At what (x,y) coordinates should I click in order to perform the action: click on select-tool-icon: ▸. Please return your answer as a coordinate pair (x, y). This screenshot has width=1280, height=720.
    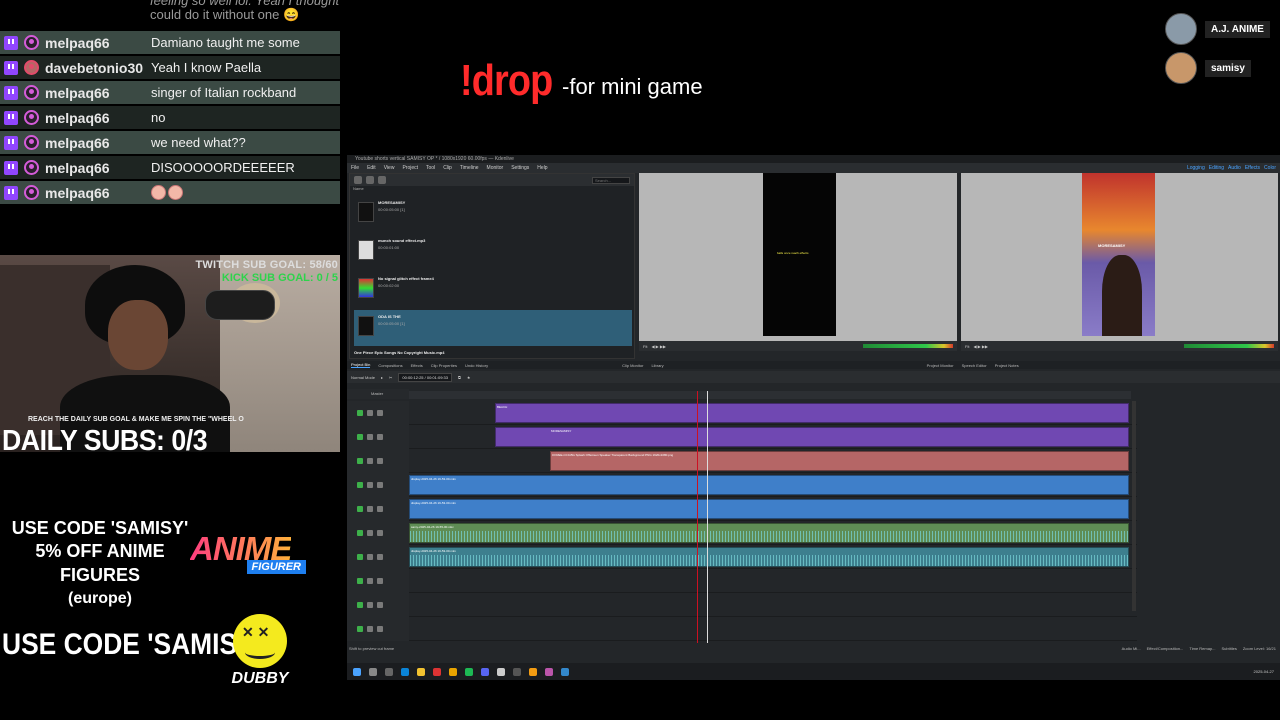
    Looking at the image, I should click on (382, 377).